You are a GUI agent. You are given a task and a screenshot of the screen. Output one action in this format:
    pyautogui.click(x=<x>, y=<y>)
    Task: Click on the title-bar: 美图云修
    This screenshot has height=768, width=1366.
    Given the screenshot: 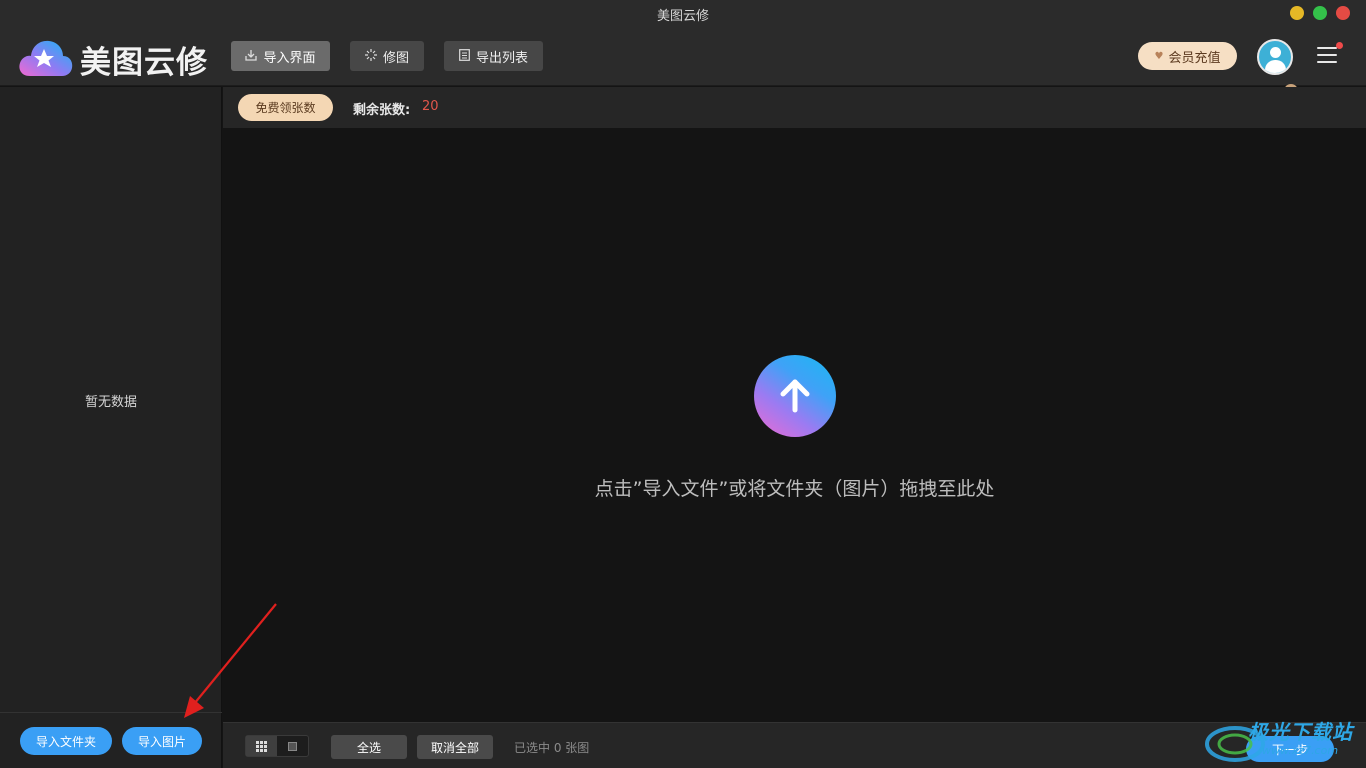 What is the action you would take?
    pyautogui.click(x=683, y=13)
    